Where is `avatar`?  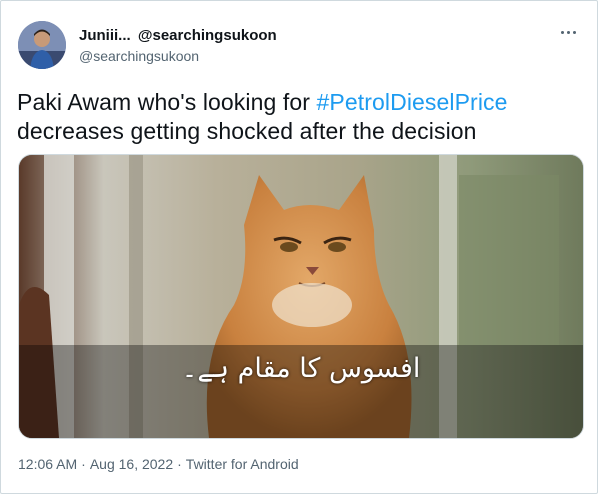 avatar is located at coordinates (42, 45).